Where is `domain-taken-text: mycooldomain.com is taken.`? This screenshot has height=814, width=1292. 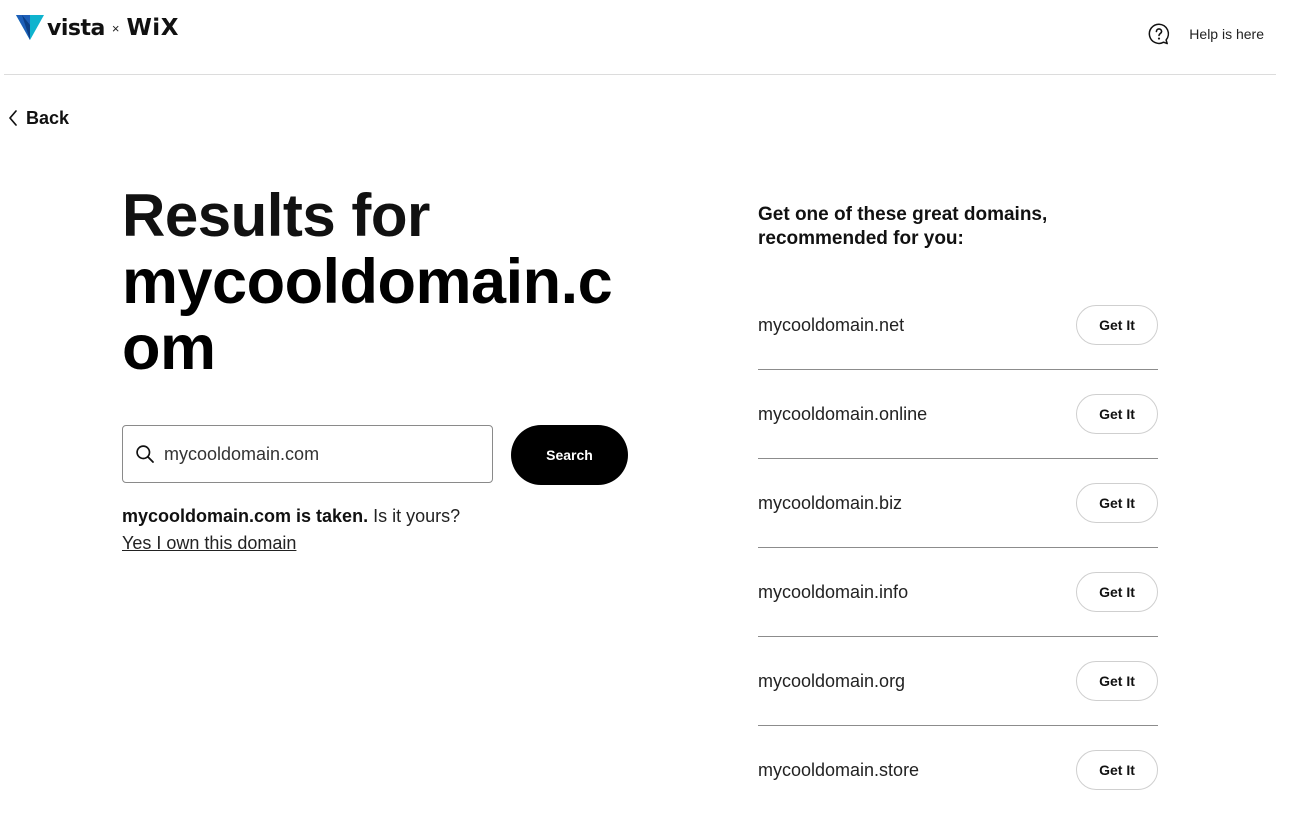
domain-taken-text: mycooldomain.com is taken. is located at coordinates (245, 516).